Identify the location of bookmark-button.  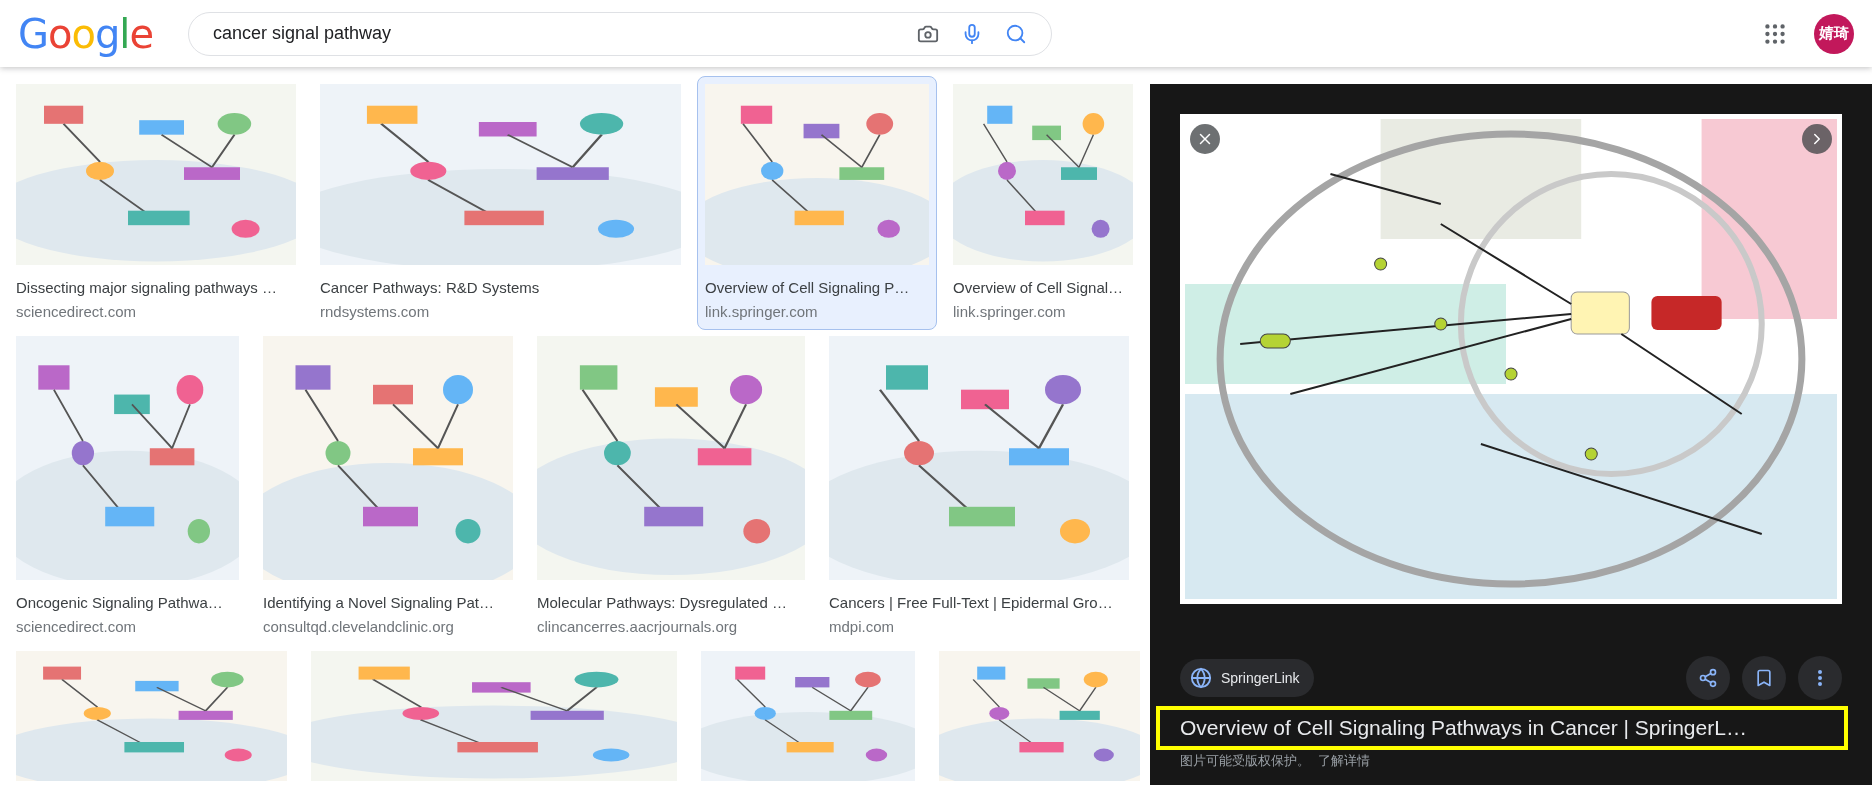
(1764, 678).